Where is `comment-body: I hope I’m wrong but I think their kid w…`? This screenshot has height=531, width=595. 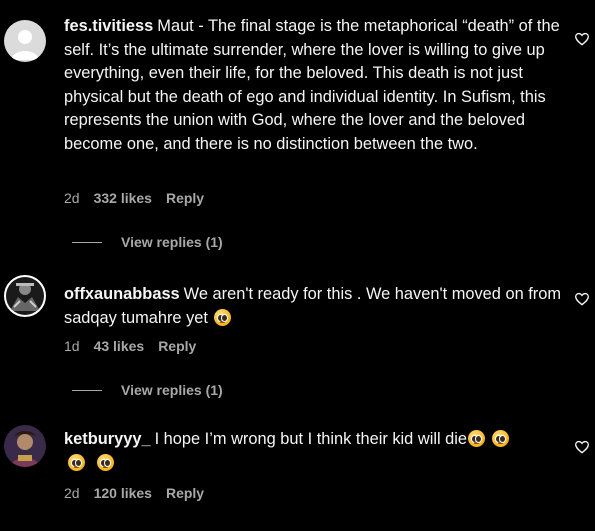
comment-body: I hope I’m wrong but I think their kid w… is located at coordinates (311, 439).